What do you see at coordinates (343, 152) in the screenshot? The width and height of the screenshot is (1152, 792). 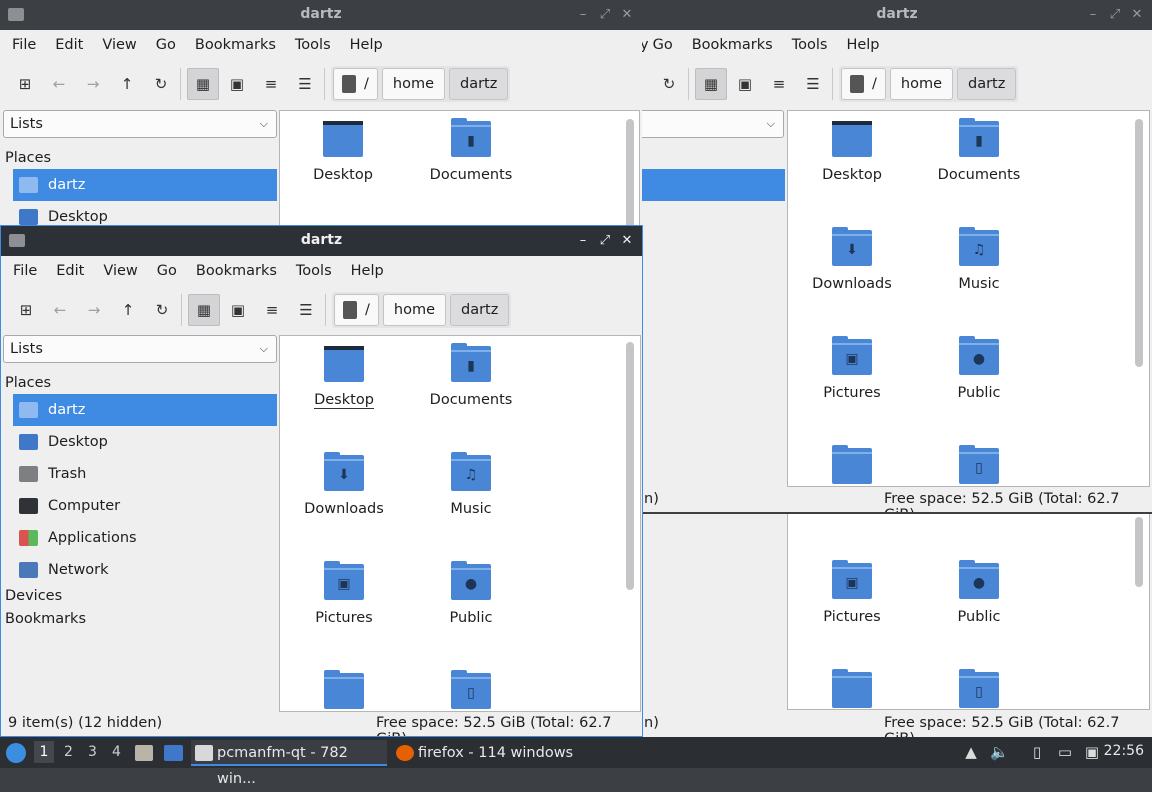 I see `file-item-desktop: Desktop` at bounding box center [343, 152].